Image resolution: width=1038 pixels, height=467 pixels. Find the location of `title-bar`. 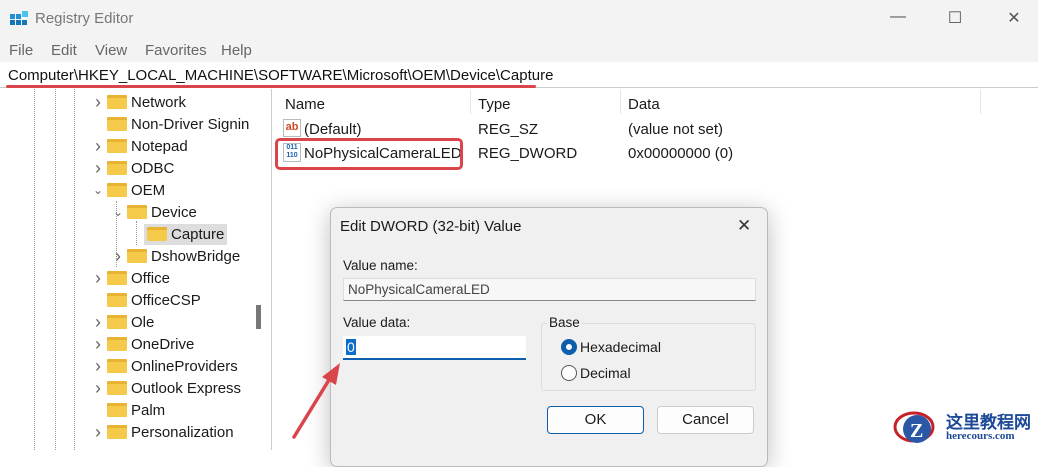

title-bar is located at coordinates (519, 20).